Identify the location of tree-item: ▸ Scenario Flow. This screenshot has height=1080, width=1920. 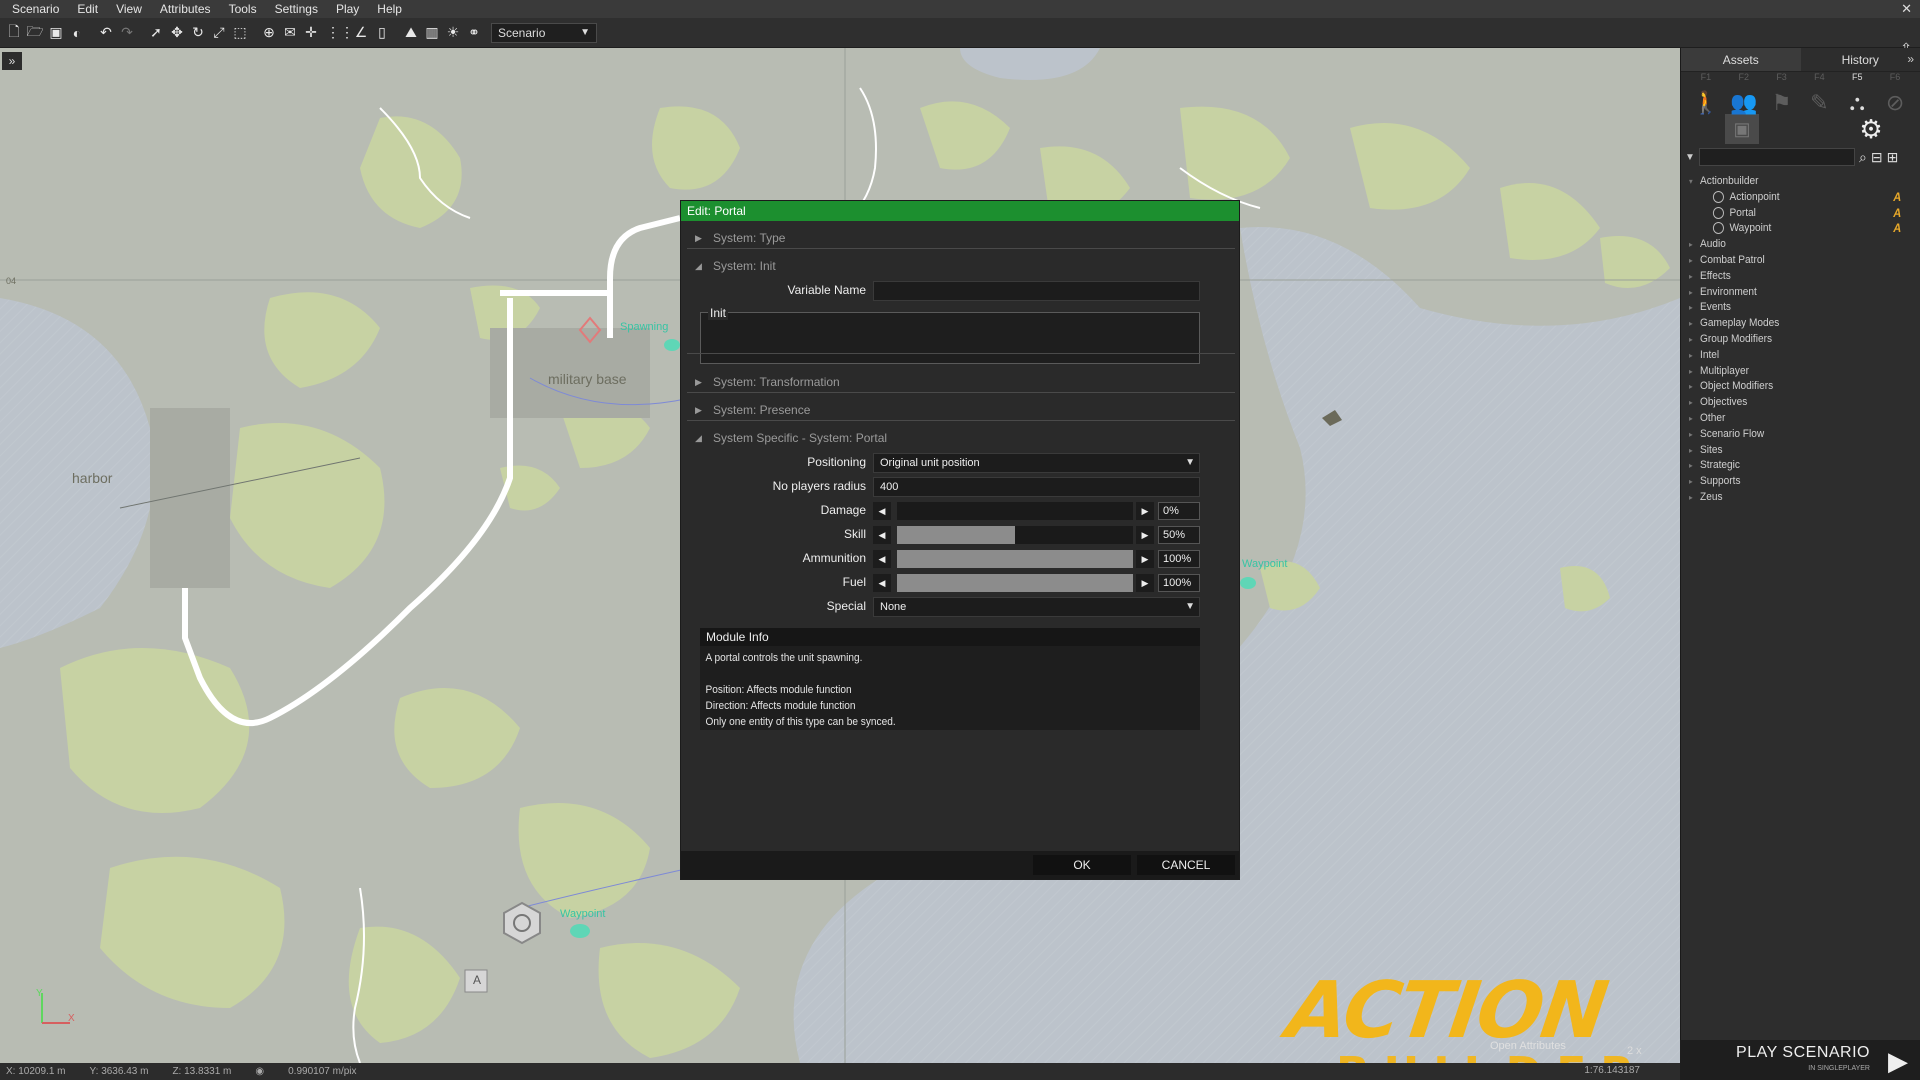
(1795, 435).